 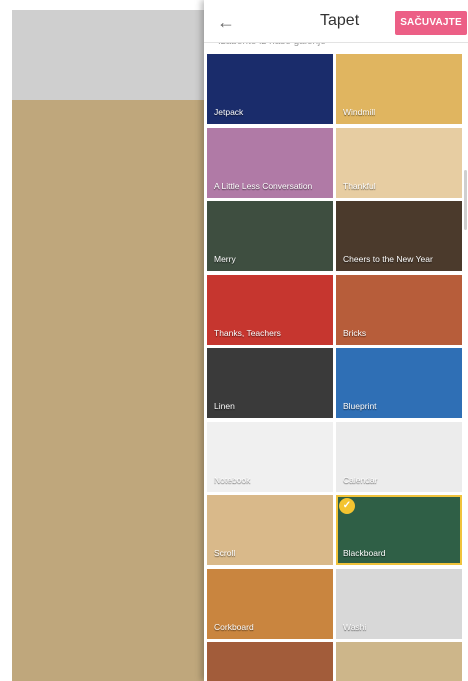 What do you see at coordinates (388, 259) in the screenshot?
I see `wallpaper-tile-label: Cheers to the New Year` at bounding box center [388, 259].